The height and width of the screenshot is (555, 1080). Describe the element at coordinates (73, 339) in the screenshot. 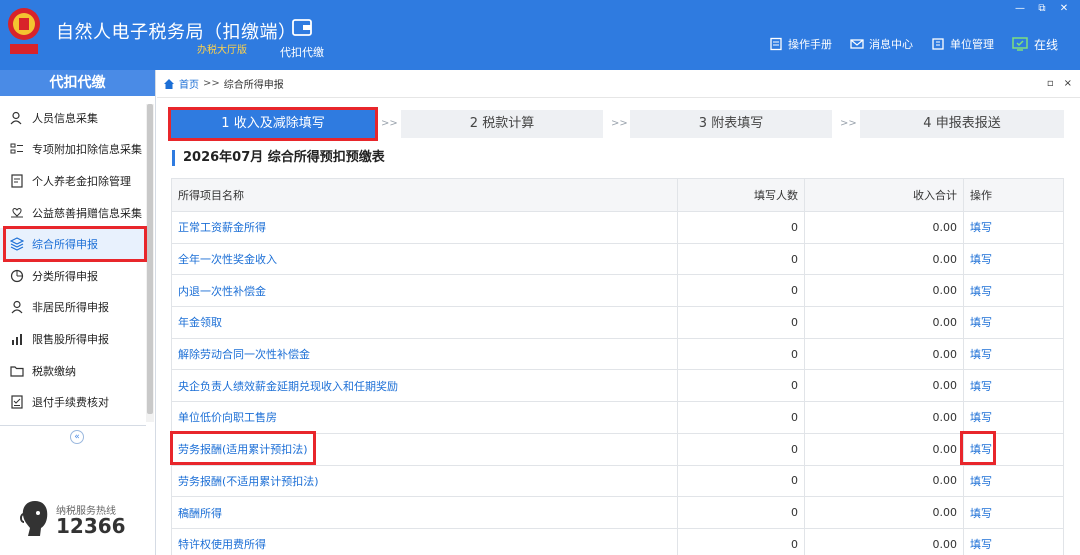

I see `sidebar-item-restricted-stock: 限售股所得申报` at that location.